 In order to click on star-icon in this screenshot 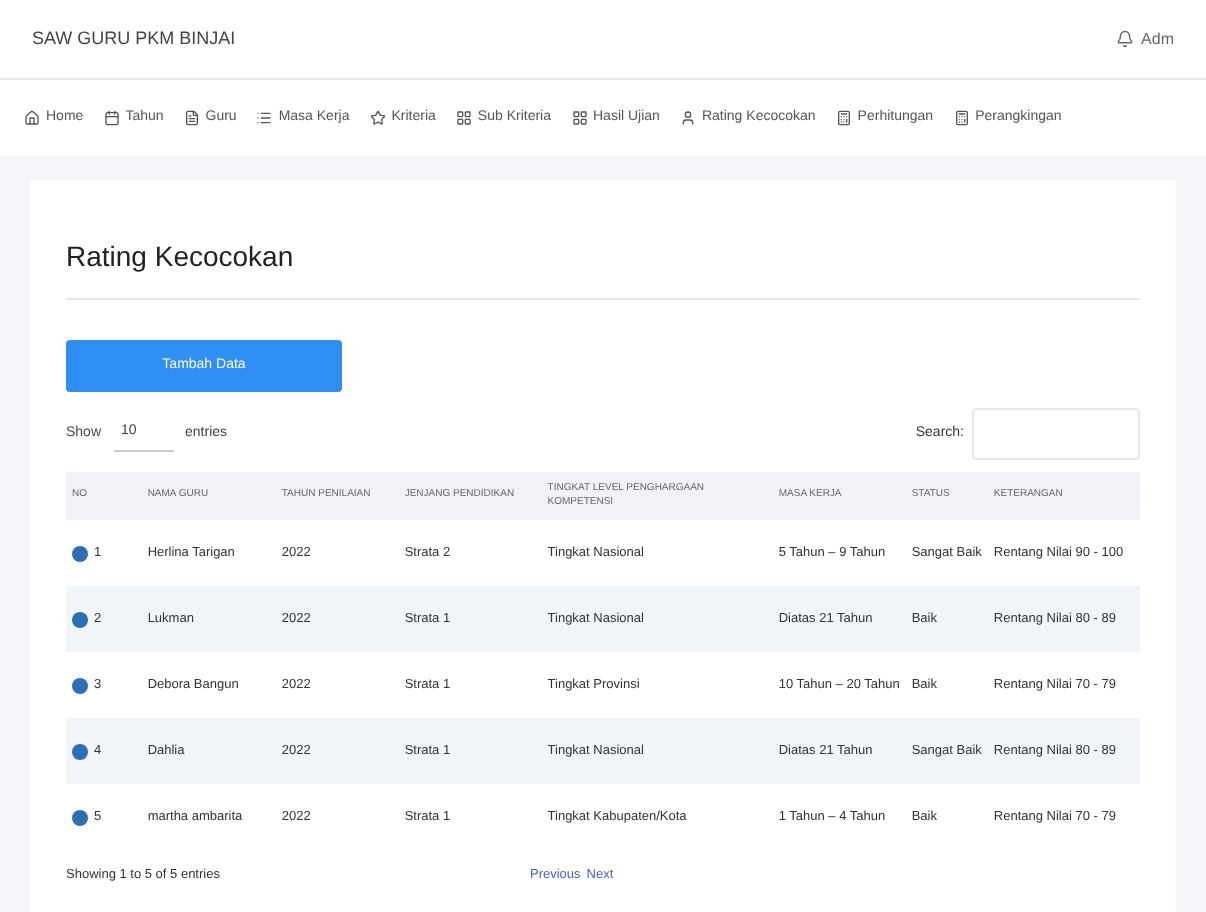, I will do `click(377, 118)`.